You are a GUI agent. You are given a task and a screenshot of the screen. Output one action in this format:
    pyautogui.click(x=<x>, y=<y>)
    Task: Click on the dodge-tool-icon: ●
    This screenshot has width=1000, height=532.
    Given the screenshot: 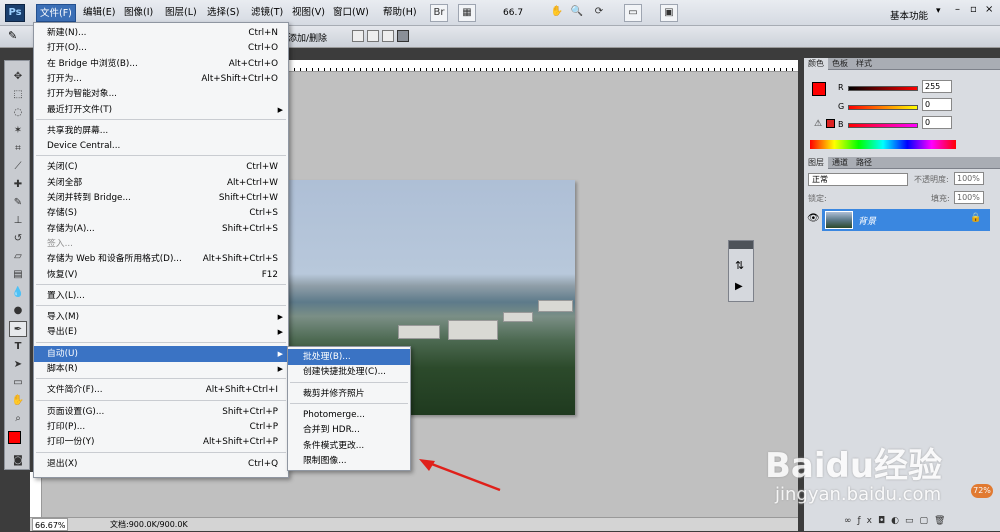 What is the action you would take?
    pyautogui.click(x=18, y=311)
    